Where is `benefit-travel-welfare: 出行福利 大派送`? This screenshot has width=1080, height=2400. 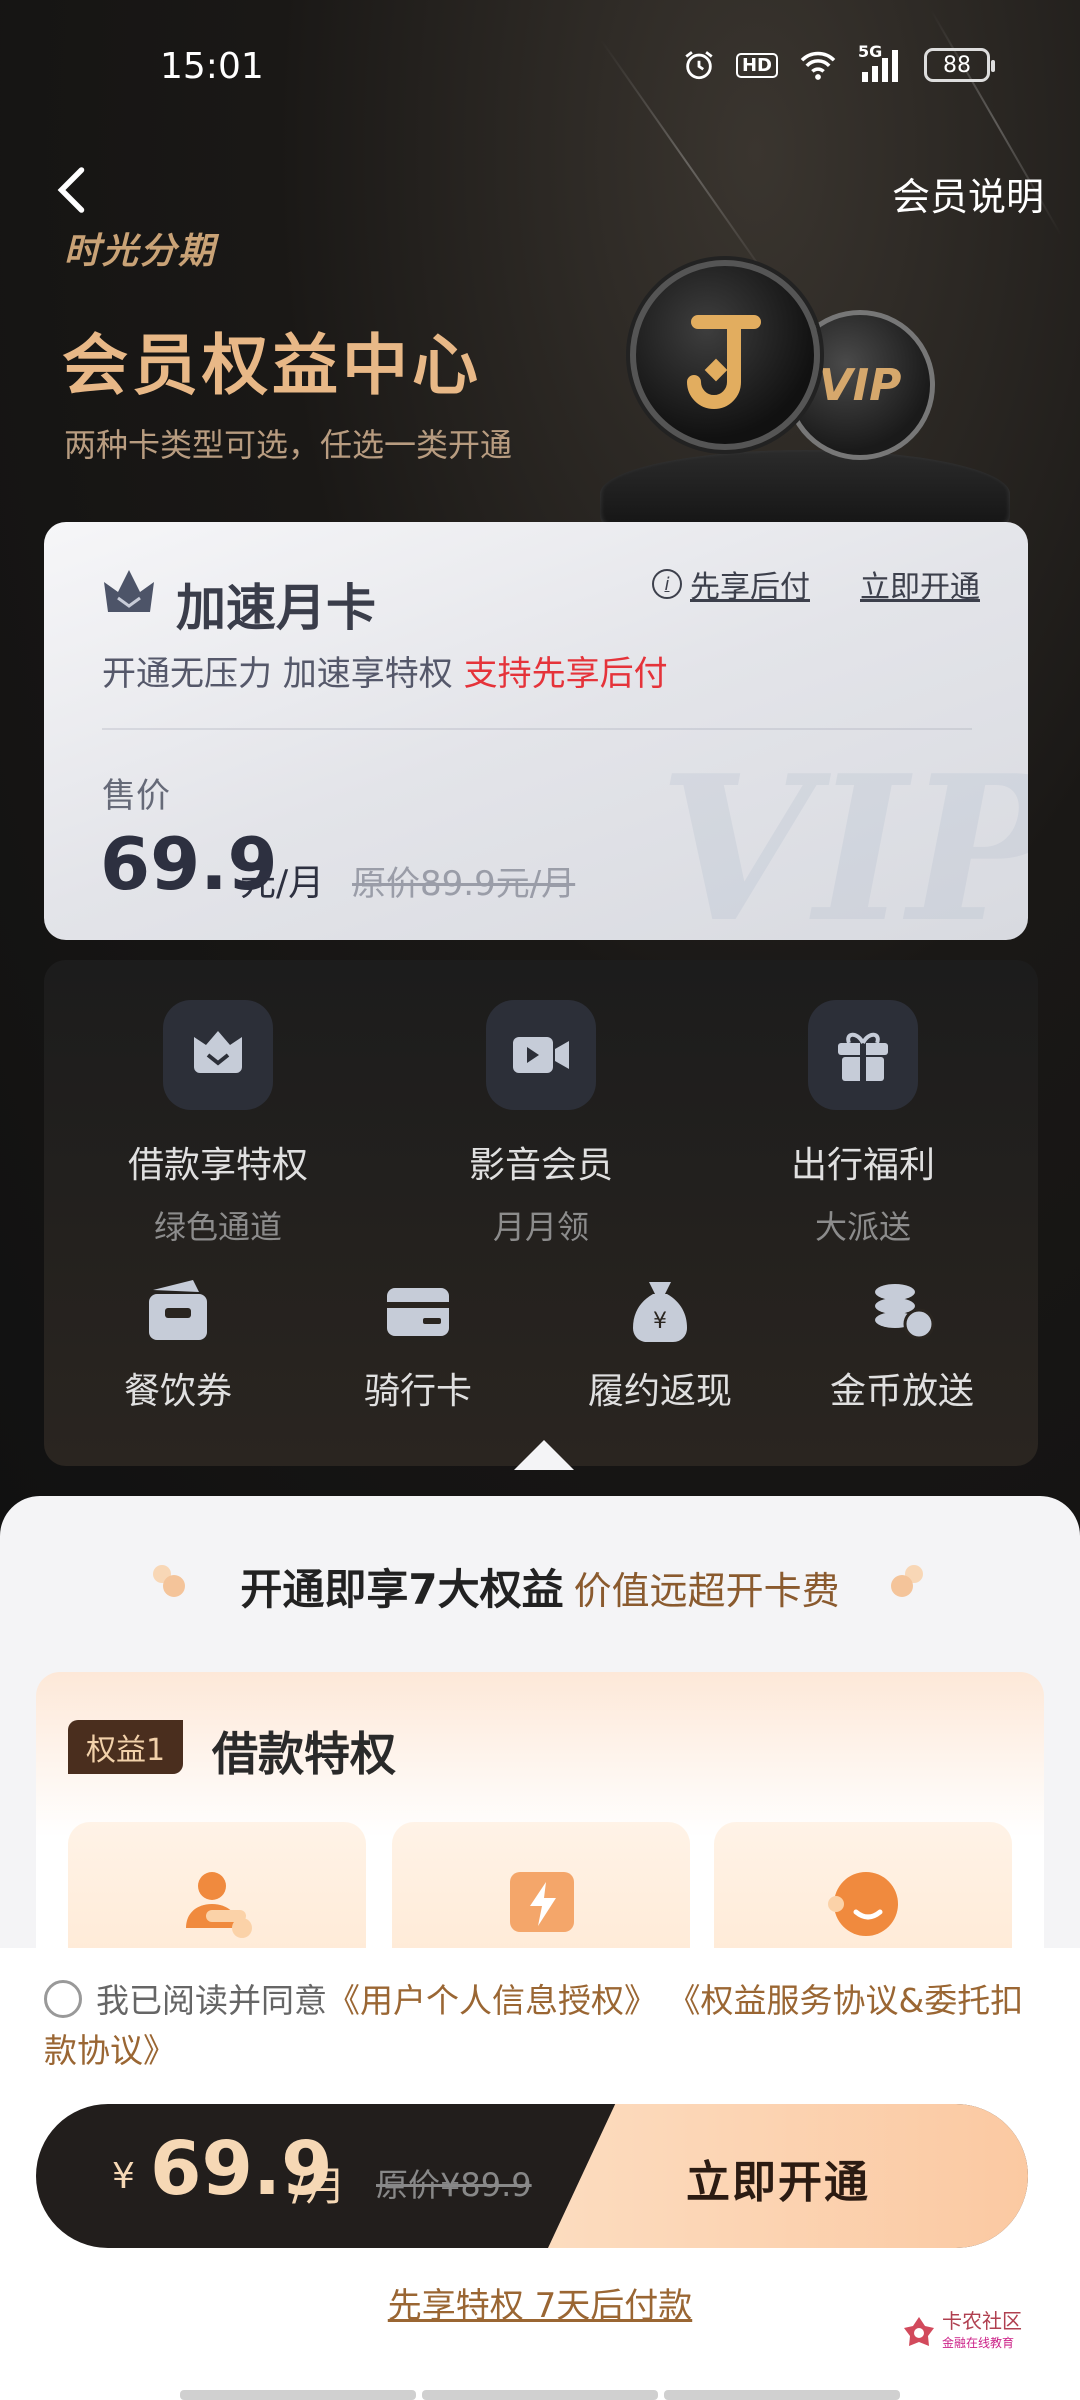 benefit-travel-welfare: 出行福利 大派送 is located at coordinates (863, 1124).